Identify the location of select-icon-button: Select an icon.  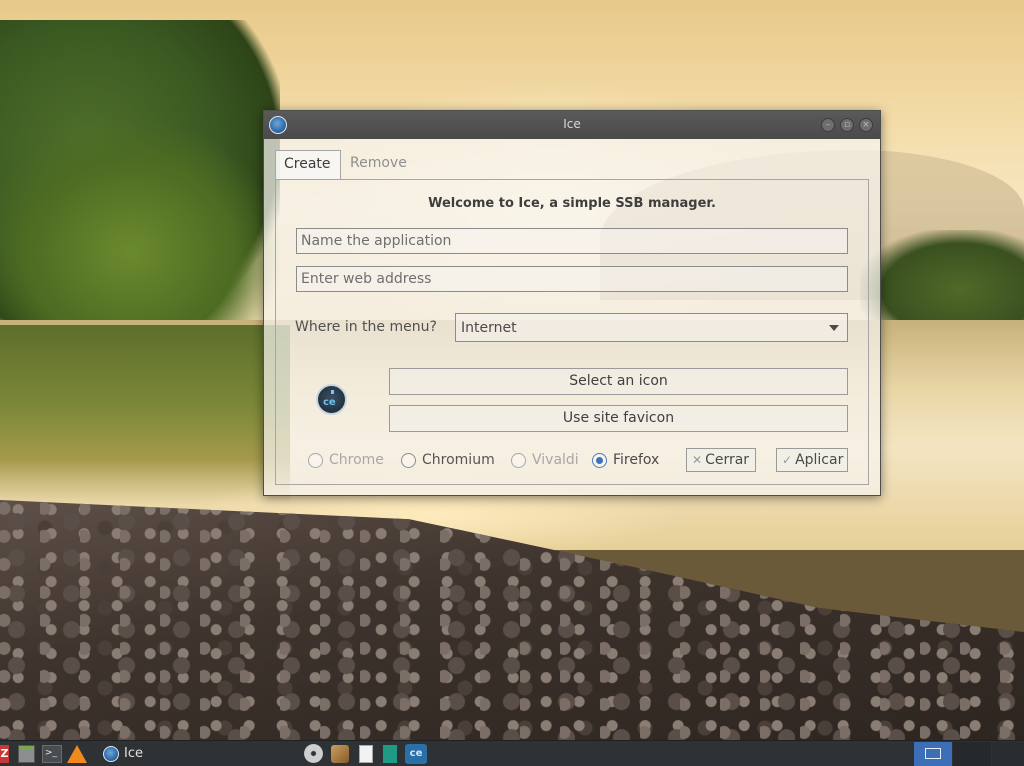
(618, 381).